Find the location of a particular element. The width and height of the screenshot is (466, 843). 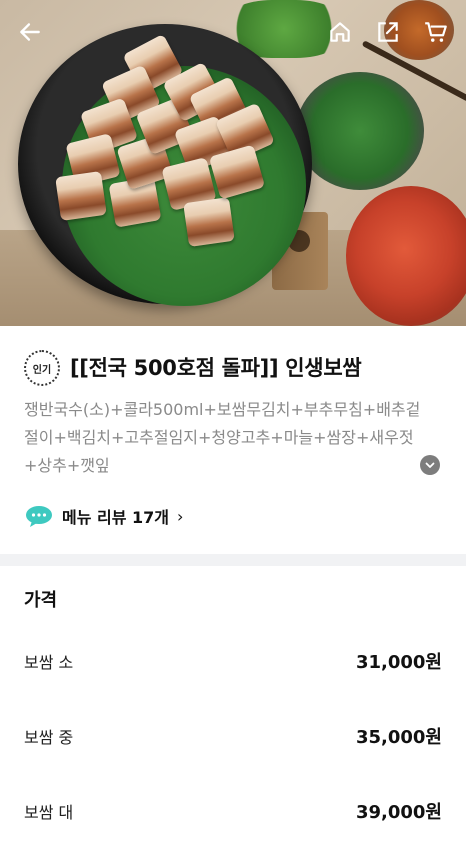

price-option-row: 보쌈 대 39,000원 is located at coordinates (233, 811).